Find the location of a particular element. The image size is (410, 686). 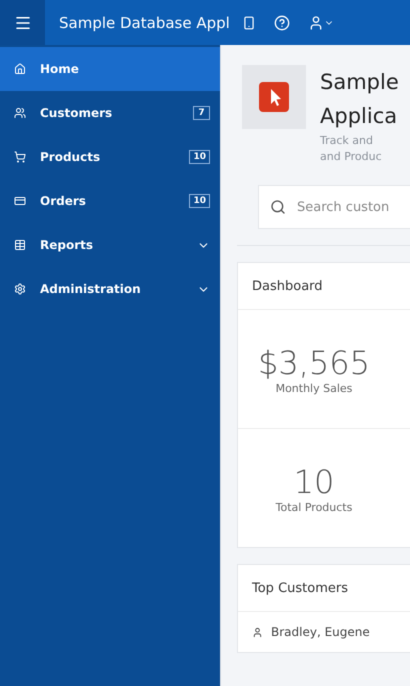

customer-name: Bradley, Eugene is located at coordinates (320, 632).